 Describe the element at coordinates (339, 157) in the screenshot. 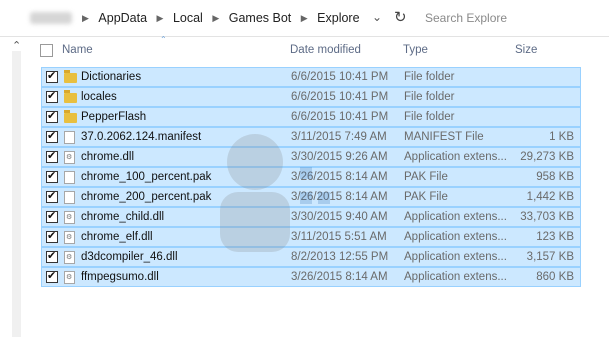

I see `file-date-modified: 3/30/2015 9:26 AM` at that location.